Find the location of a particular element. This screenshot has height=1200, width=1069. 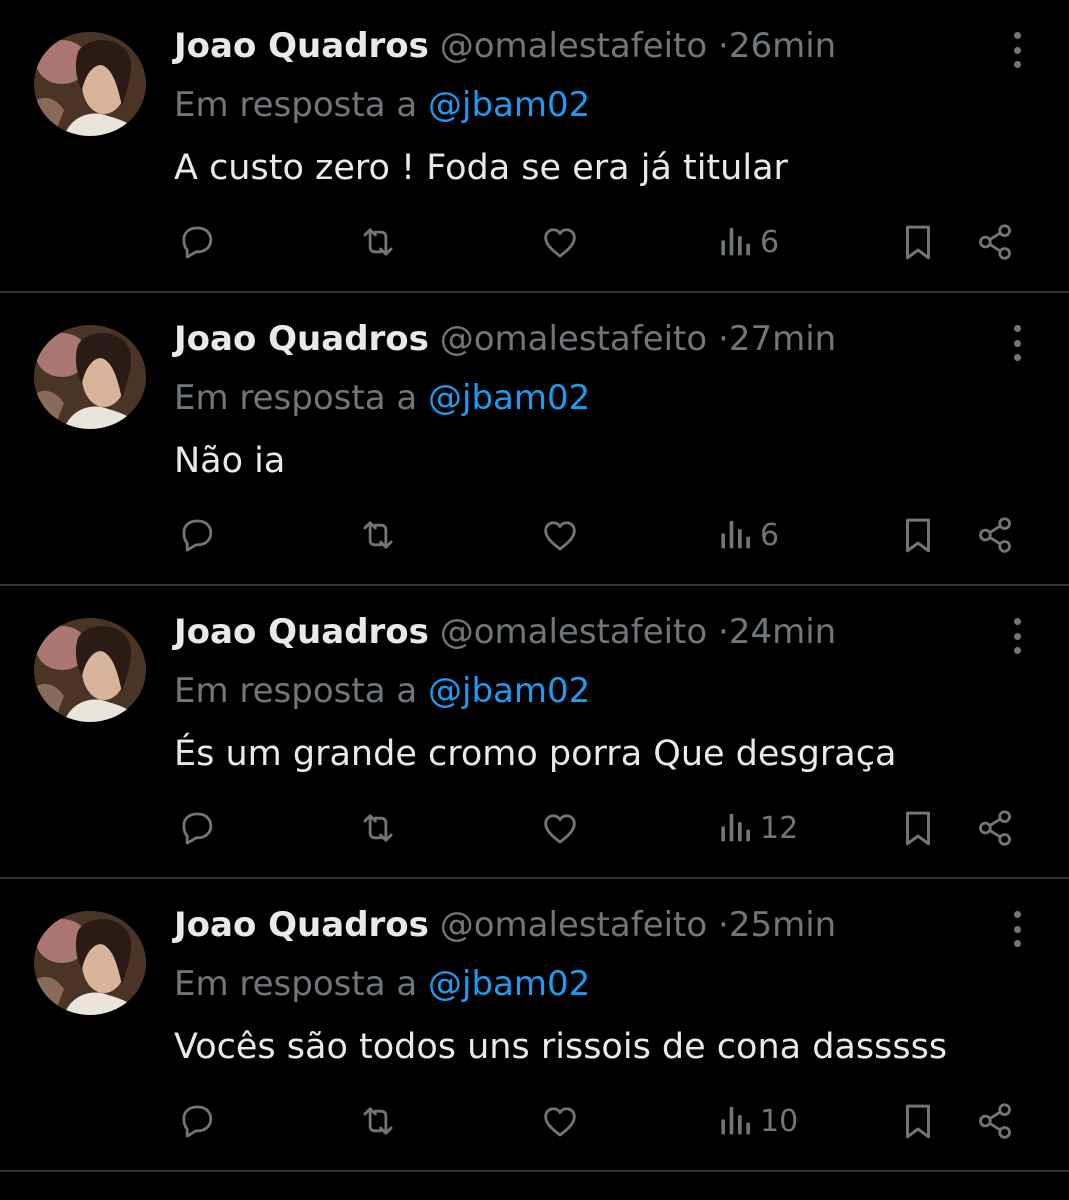

tweet-actions: 6 is located at coordinates (534, 243).